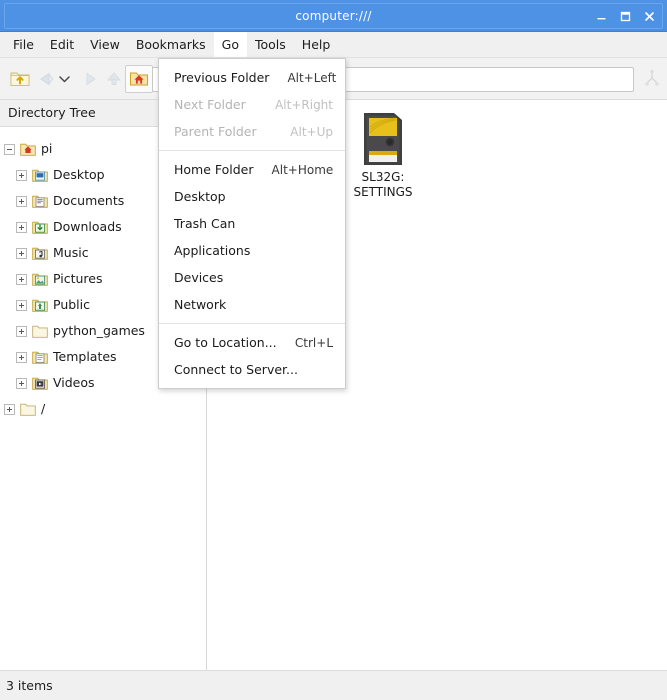  I want to click on go-menu-item-go-to-location: Go to Location... Ctrl+L, so click(252, 342).